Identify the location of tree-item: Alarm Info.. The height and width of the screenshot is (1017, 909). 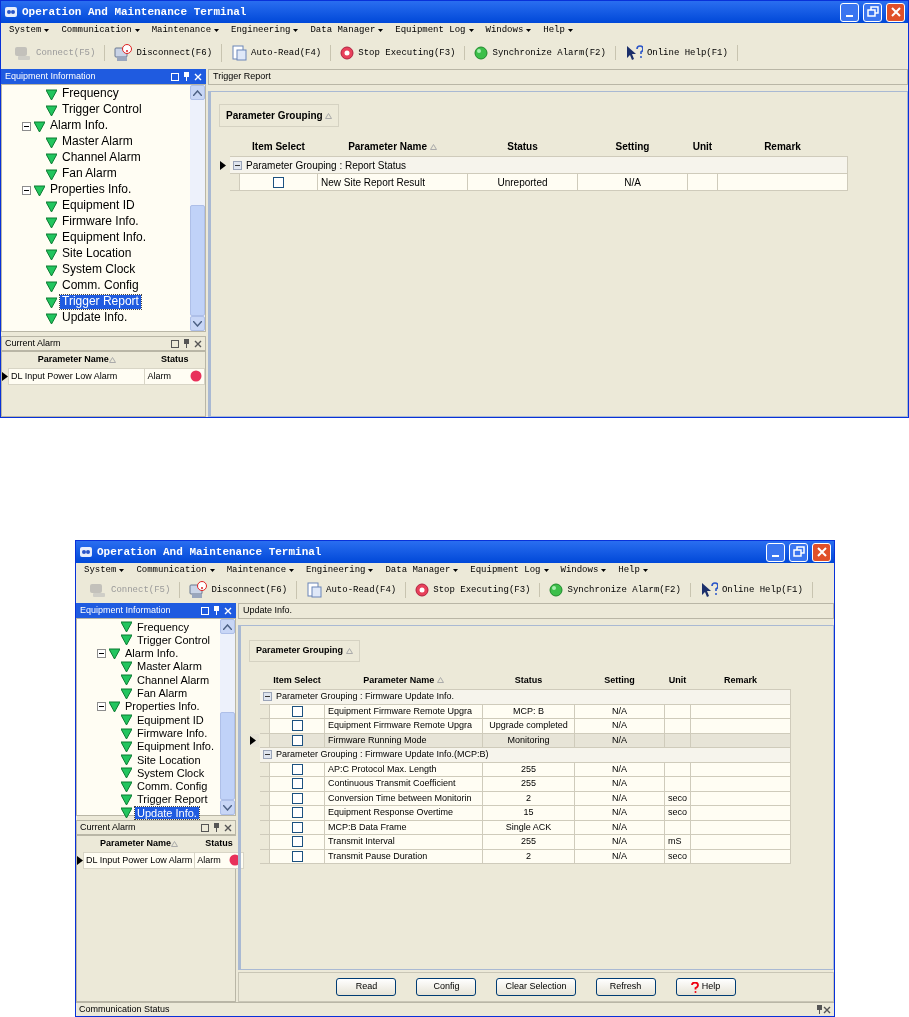
(152, 653).